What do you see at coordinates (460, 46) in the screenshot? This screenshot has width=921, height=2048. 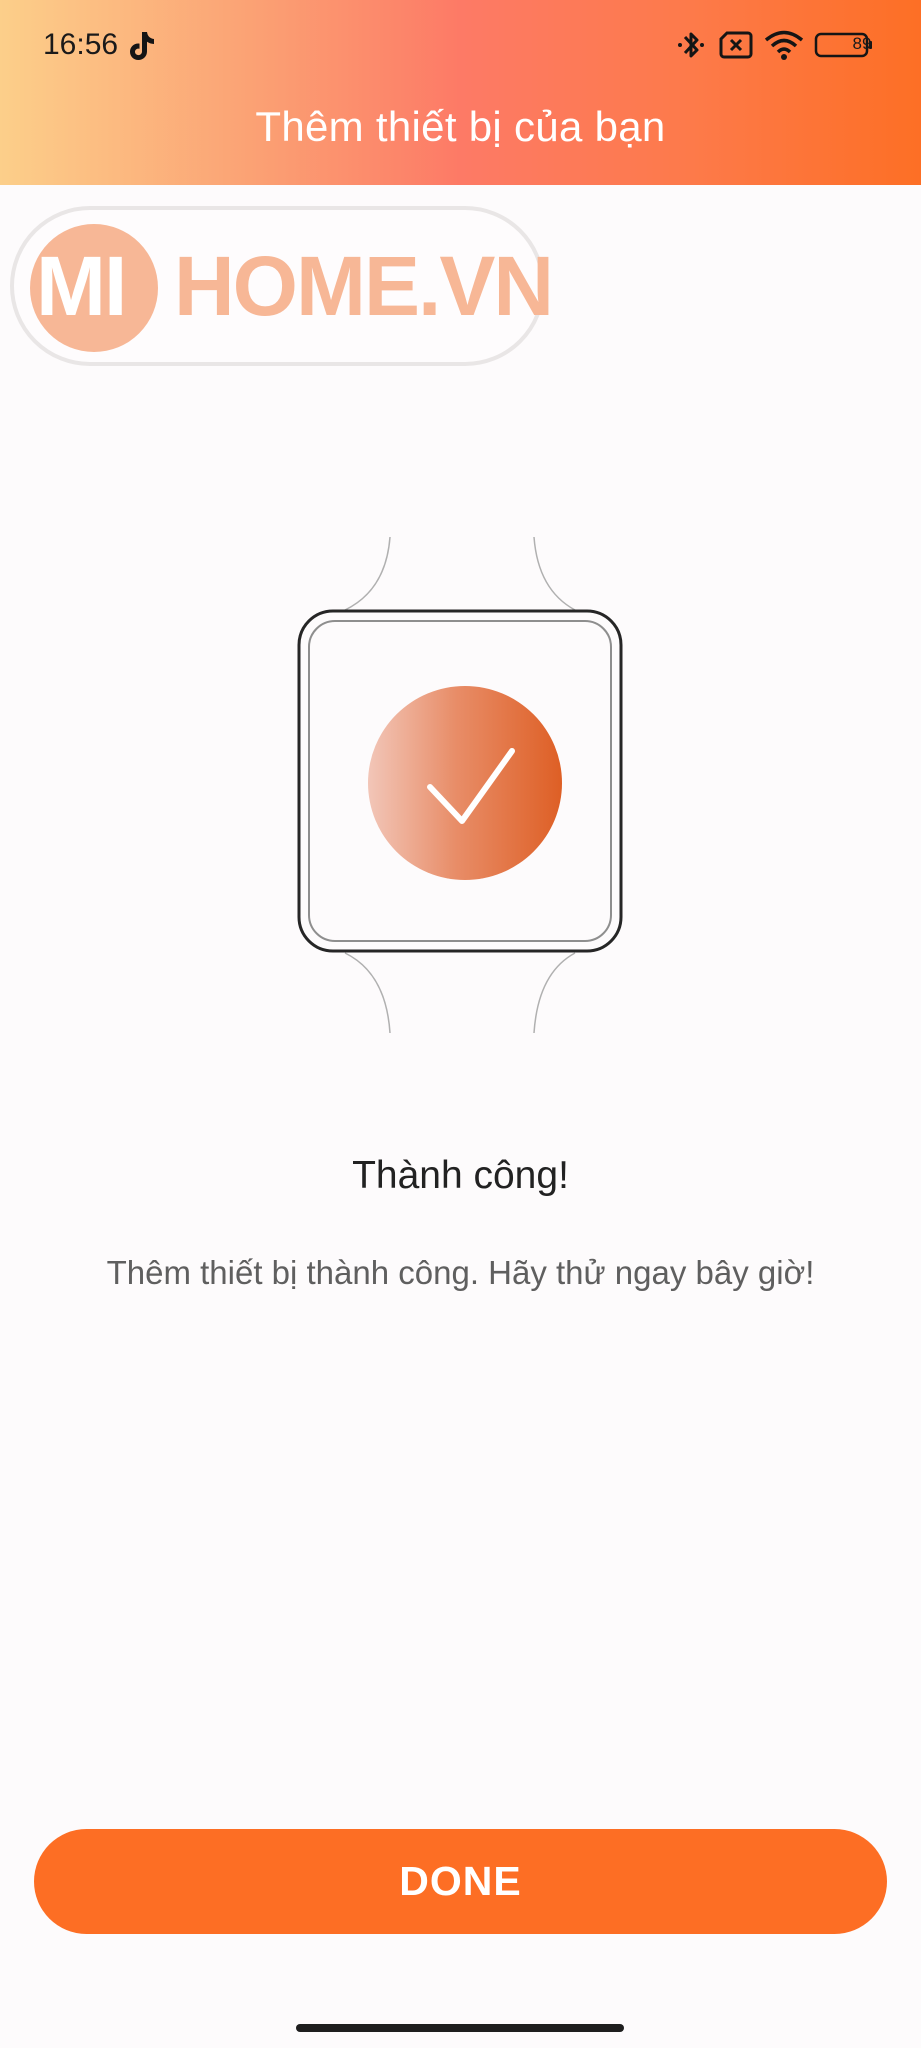 I see `status-bar: 16:56 89` at bounding box center [460, 46].